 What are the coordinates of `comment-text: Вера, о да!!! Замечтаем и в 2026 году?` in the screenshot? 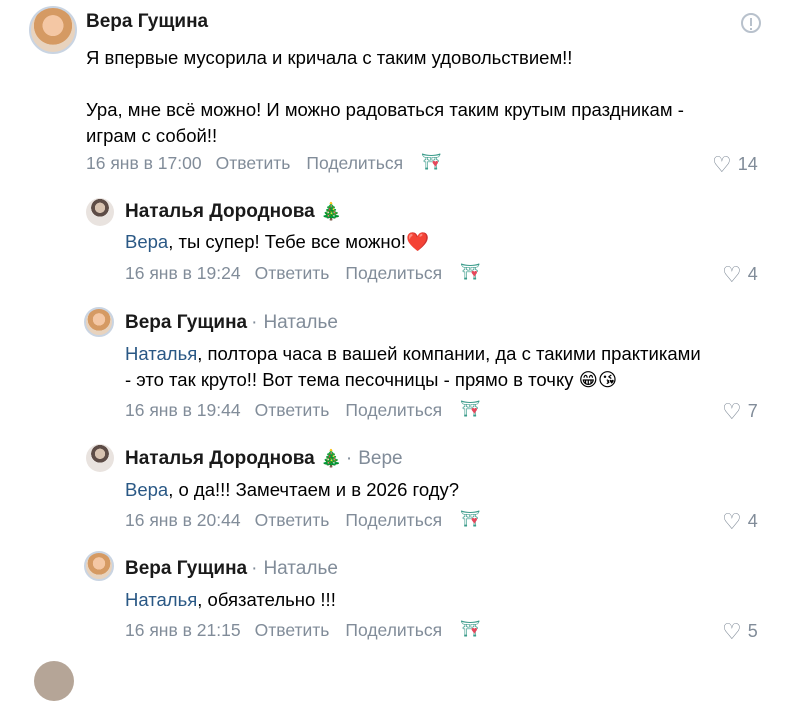 It's located at (292, 489).